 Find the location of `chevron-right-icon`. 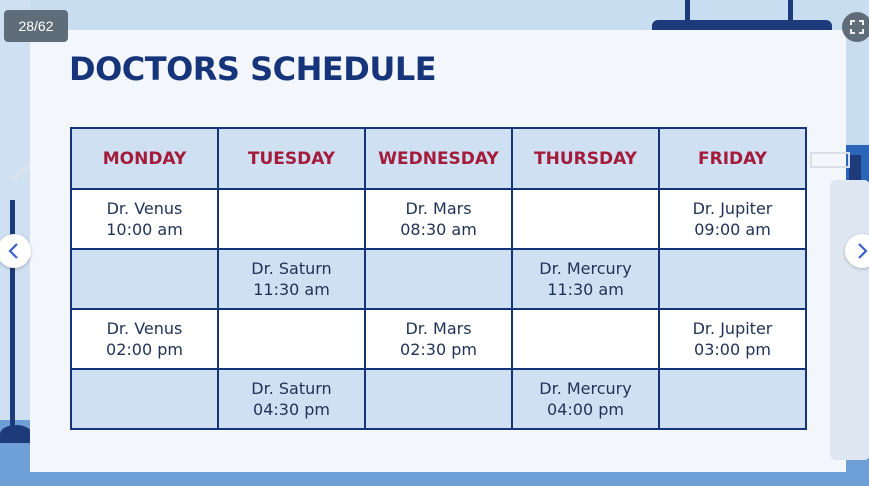

chevron-right-icon is located at coordinates (863, 251).